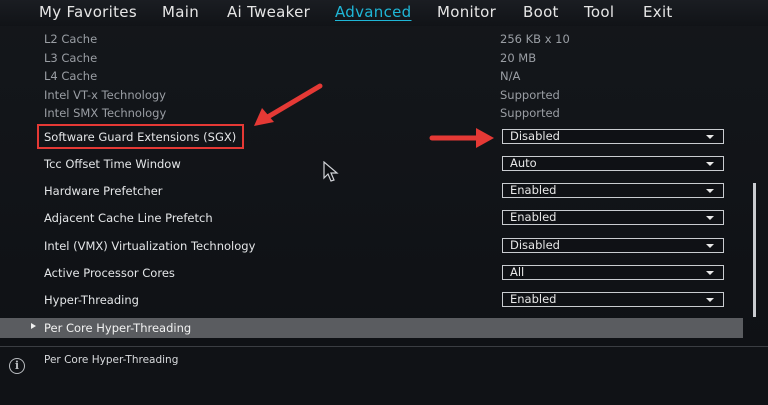 The width and height of the screenshot is (768, 405). What do you see at coordinates (518, 58) in the screenshot?
I see `info-value-l3-cache: 20 MB` at bounding box center [518, 58].